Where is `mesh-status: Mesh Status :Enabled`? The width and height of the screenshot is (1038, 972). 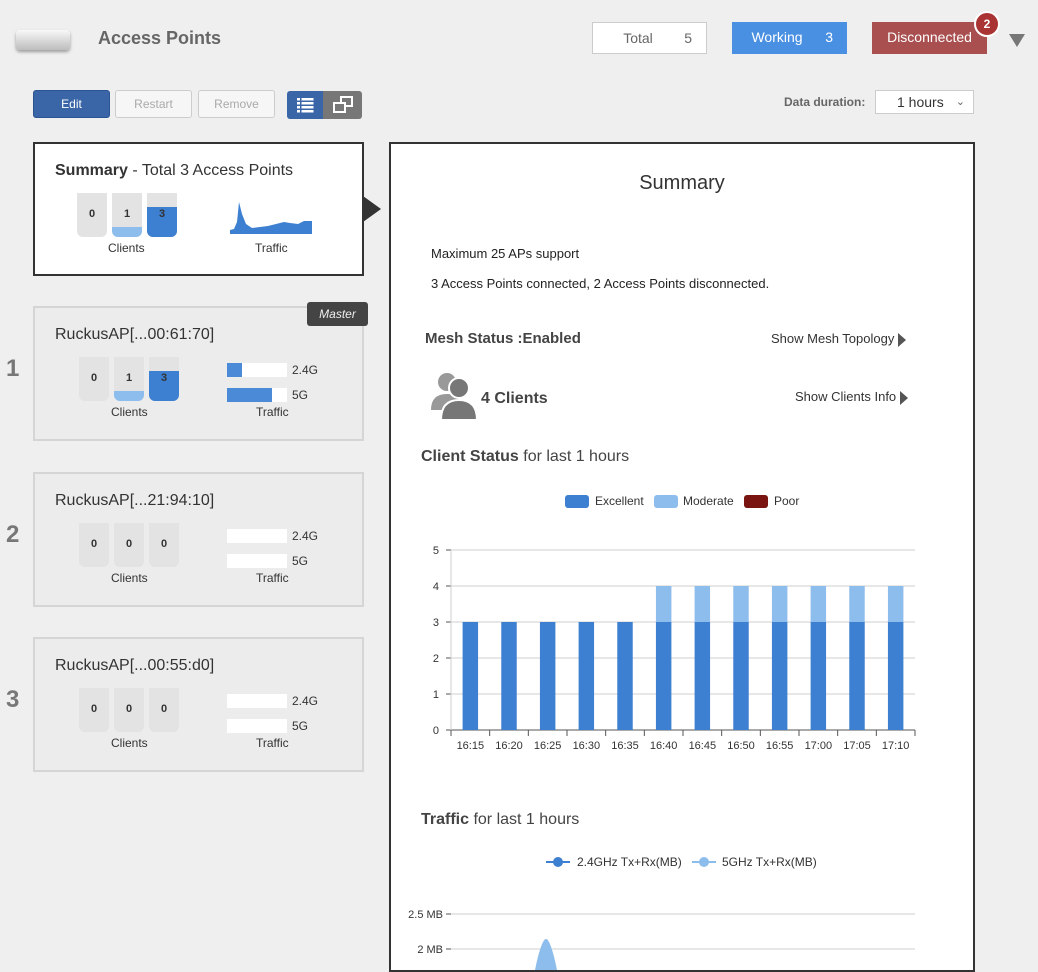 mesh-status: Mesh Status :Enabled is located at coordinates (503, 338).